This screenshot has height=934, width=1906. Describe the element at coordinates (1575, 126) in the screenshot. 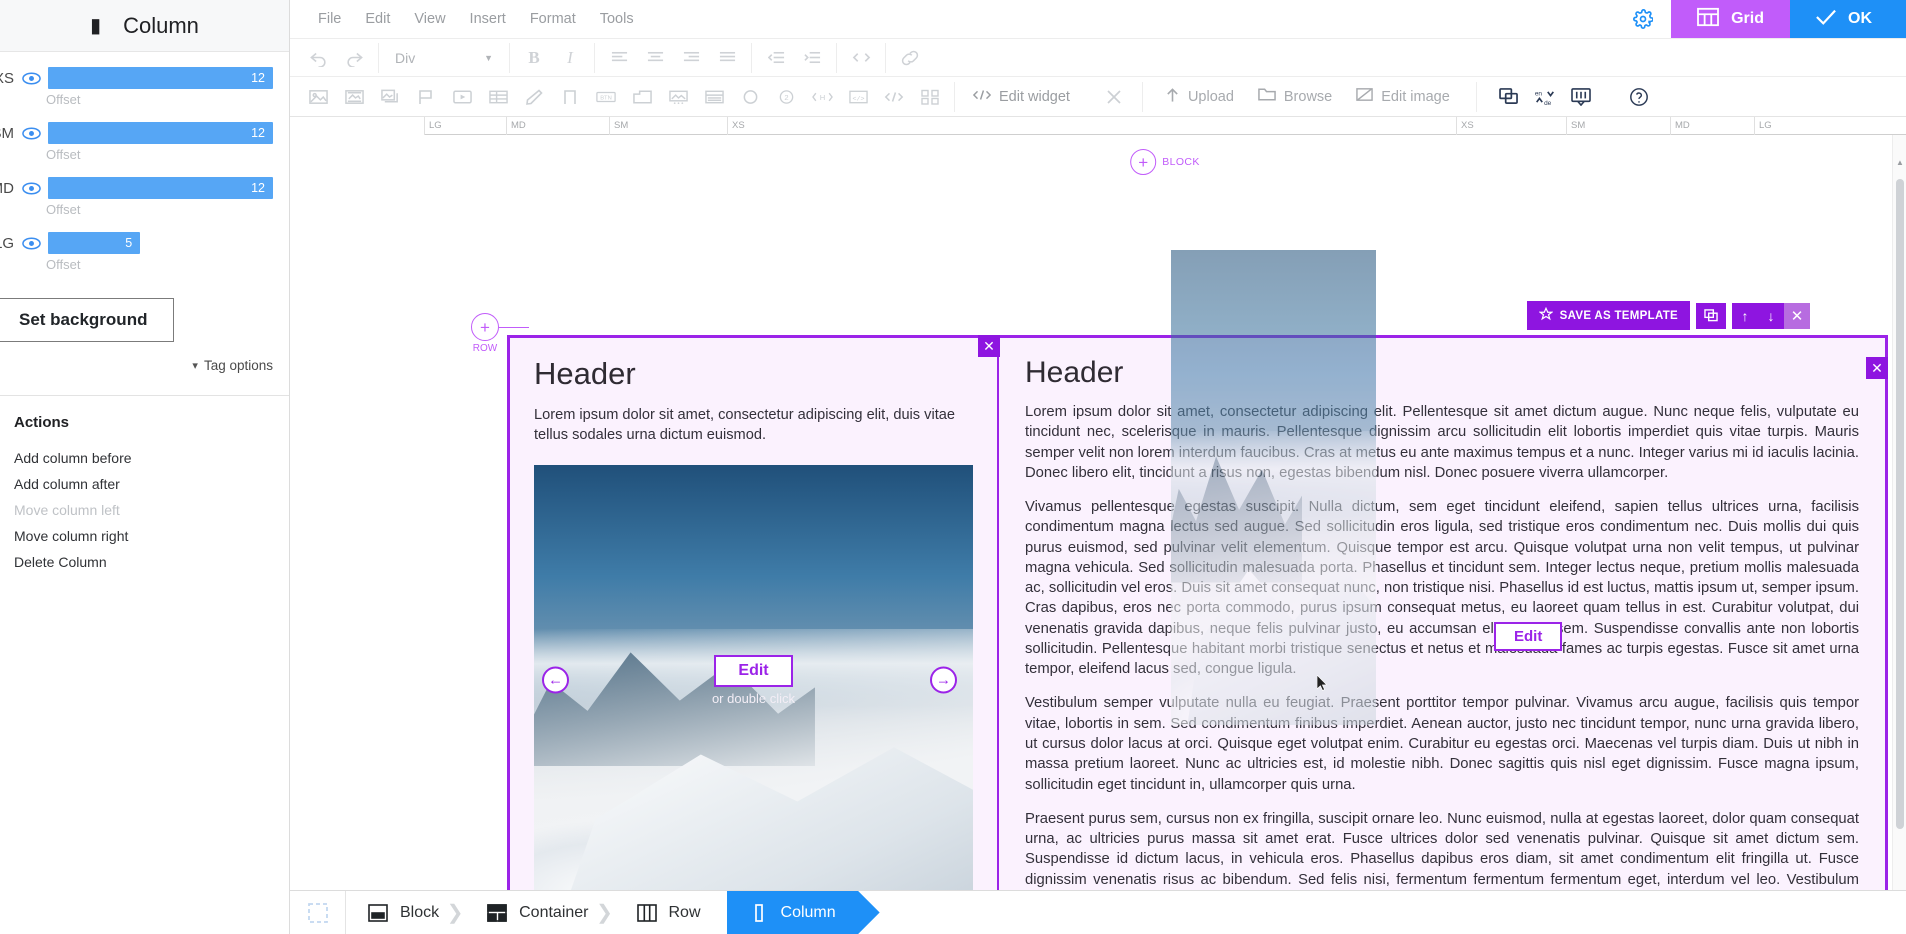

I see `ruler-tick-sm-right: SM` at that location.